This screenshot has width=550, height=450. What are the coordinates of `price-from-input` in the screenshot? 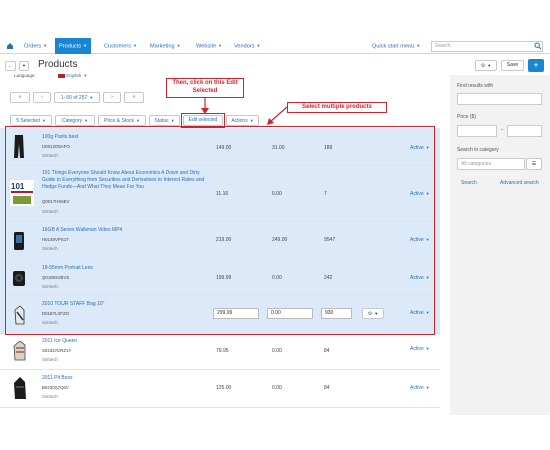 It's located at (477, 131).